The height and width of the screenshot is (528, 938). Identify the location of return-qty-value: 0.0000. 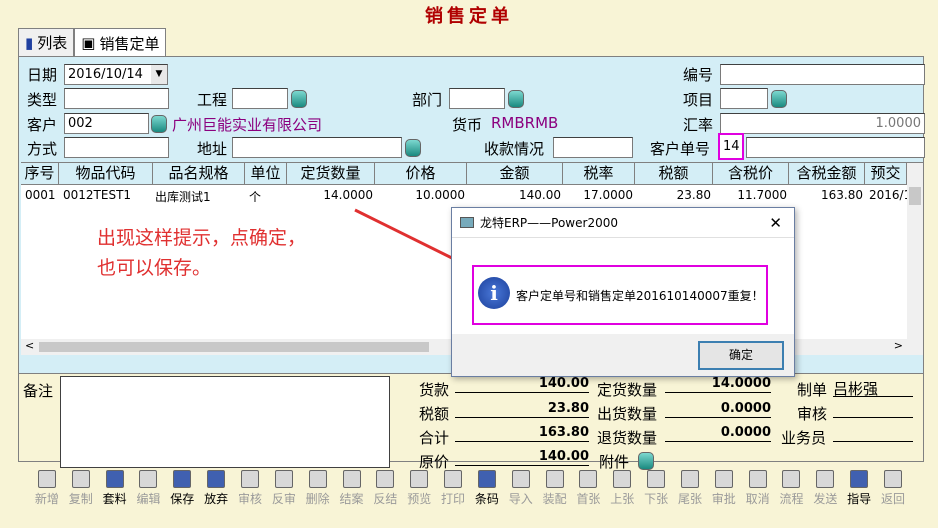
(718, 433).